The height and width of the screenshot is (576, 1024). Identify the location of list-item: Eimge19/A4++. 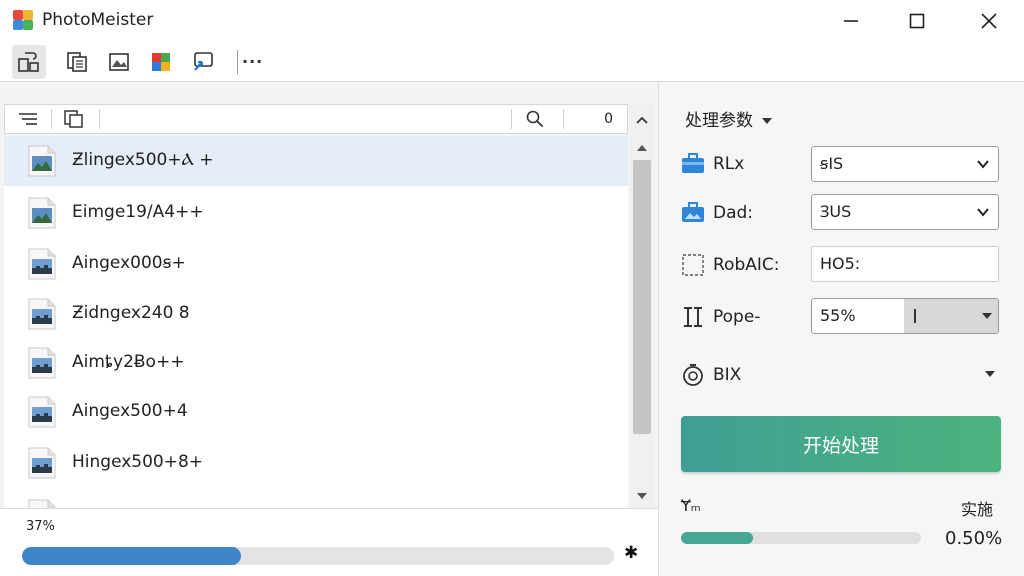
(316, 213).